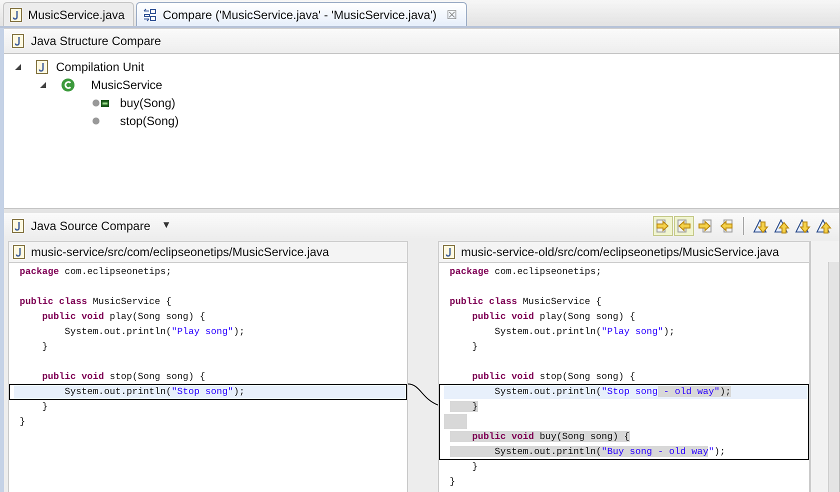  What do you see at coordinates (301, 14) in the screenshot?
I see `editor-tab: Compare ('MusicService.java' - 'MusicService.java') ☒` at bounding box center [301, 14].